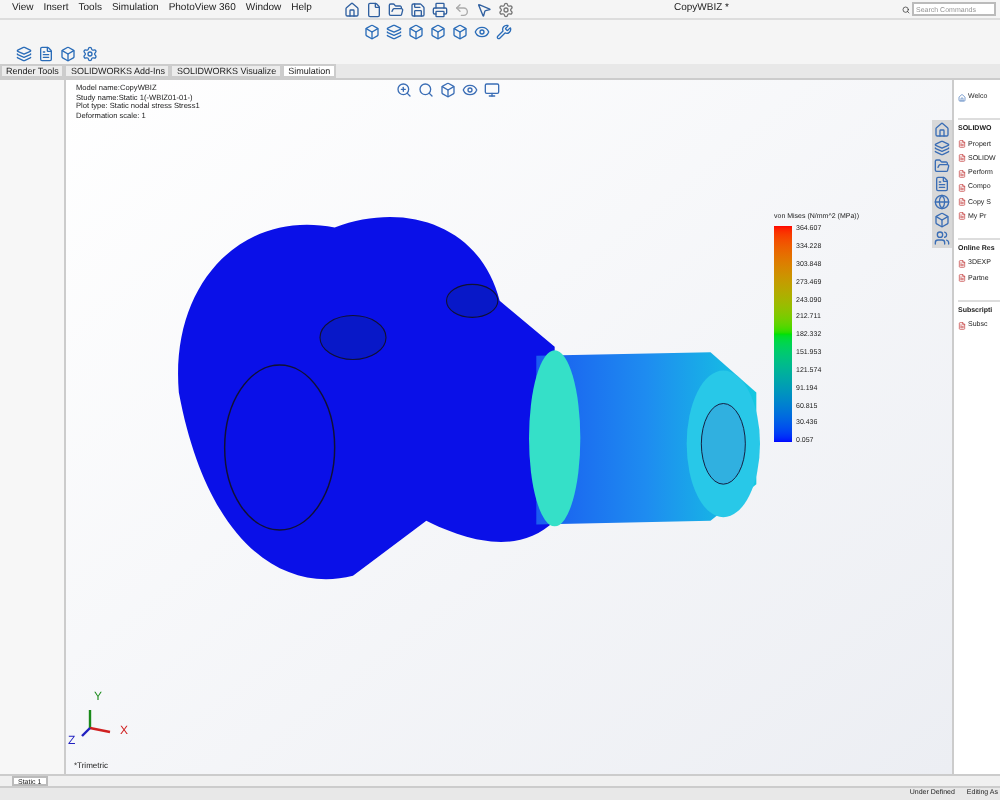 Image resolution: width=1000 pixels, height=800 pixels. What do you see at coordinates (484, 9) in the screenshot?
I see `pointer-icon` at bounding box center [484, 9].